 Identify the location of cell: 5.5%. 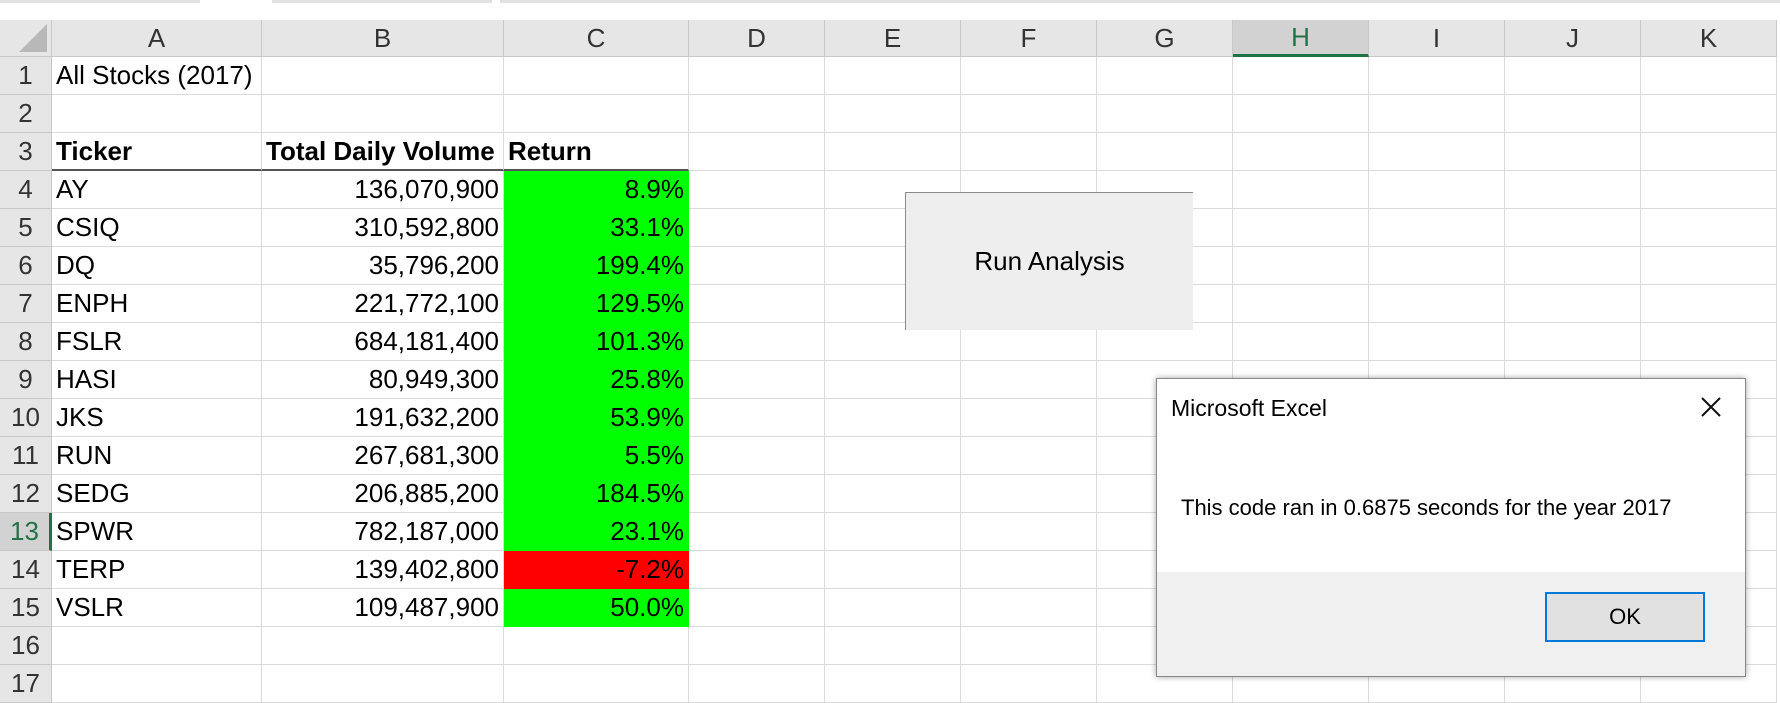
(596, 456).